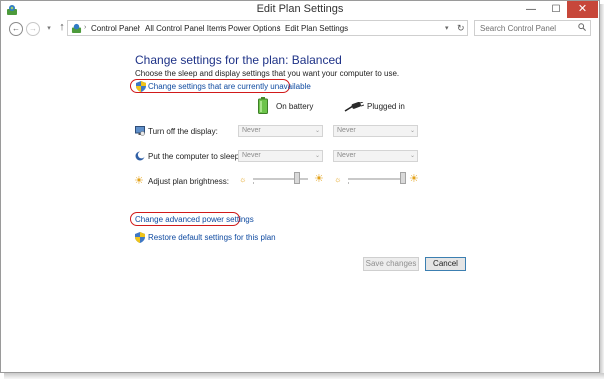 This screenshot has height=379, width=604. Describe the element at coordinates (185, 28) in the screenshot. I see `breadcrumb-all-items: All Control Panel Items` at that location.